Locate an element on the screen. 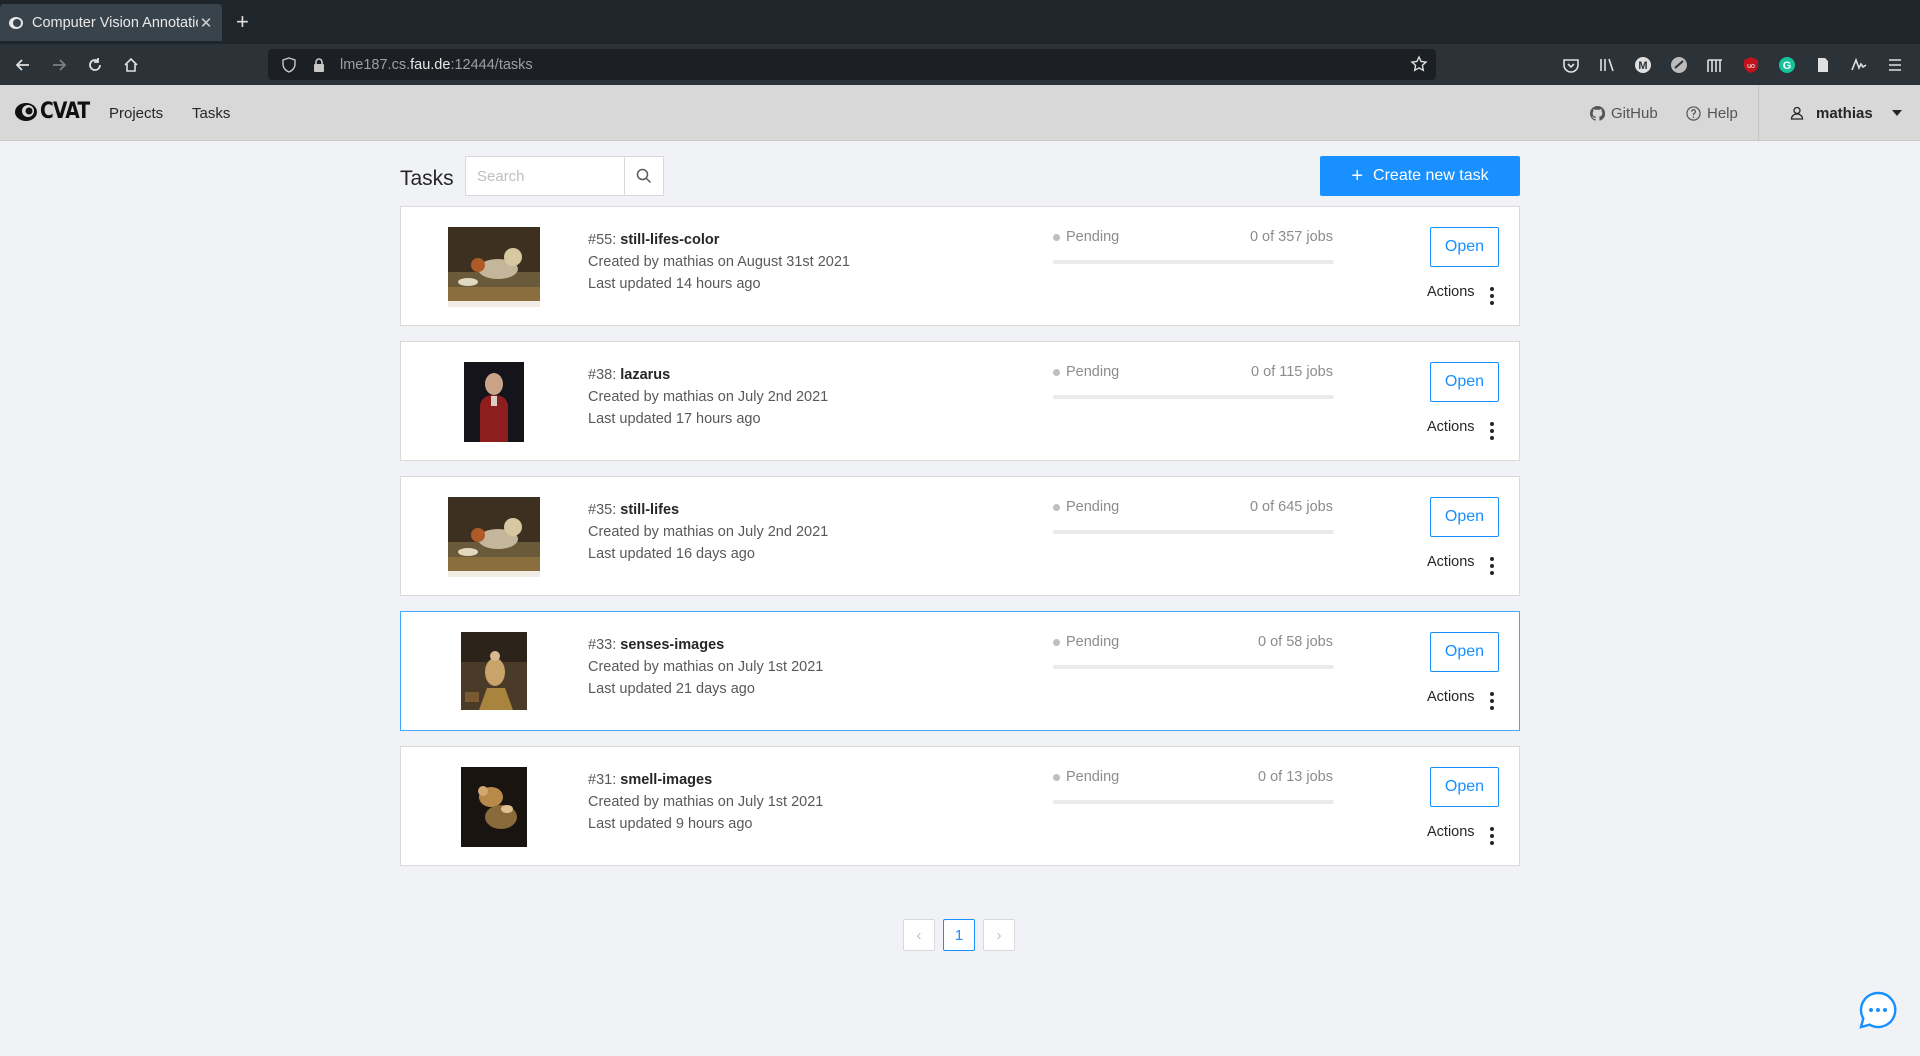 Image resolution: width=1920 pixels, height=1056 pixels. tasks-toolbar: Tasks + Create new task is located at coordinates (960, 171).